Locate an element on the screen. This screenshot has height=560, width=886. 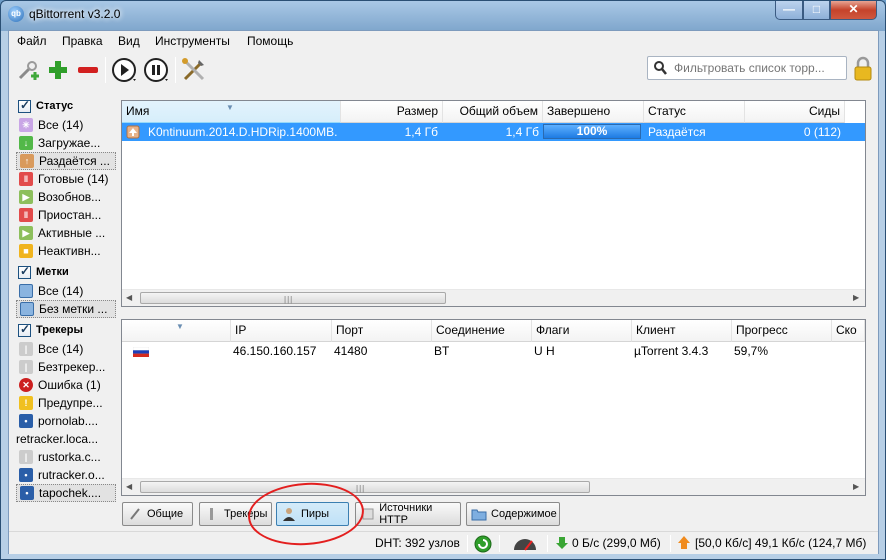
search-input is located at coordinates (759, 68).